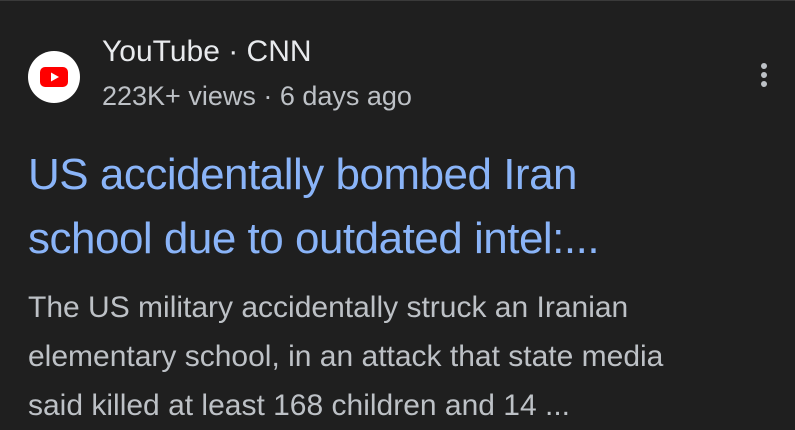 The height and width of the screenshot is (430, 795). I want to click on result-meta: 223K+ views · 6 days ago, so click(257, 96).